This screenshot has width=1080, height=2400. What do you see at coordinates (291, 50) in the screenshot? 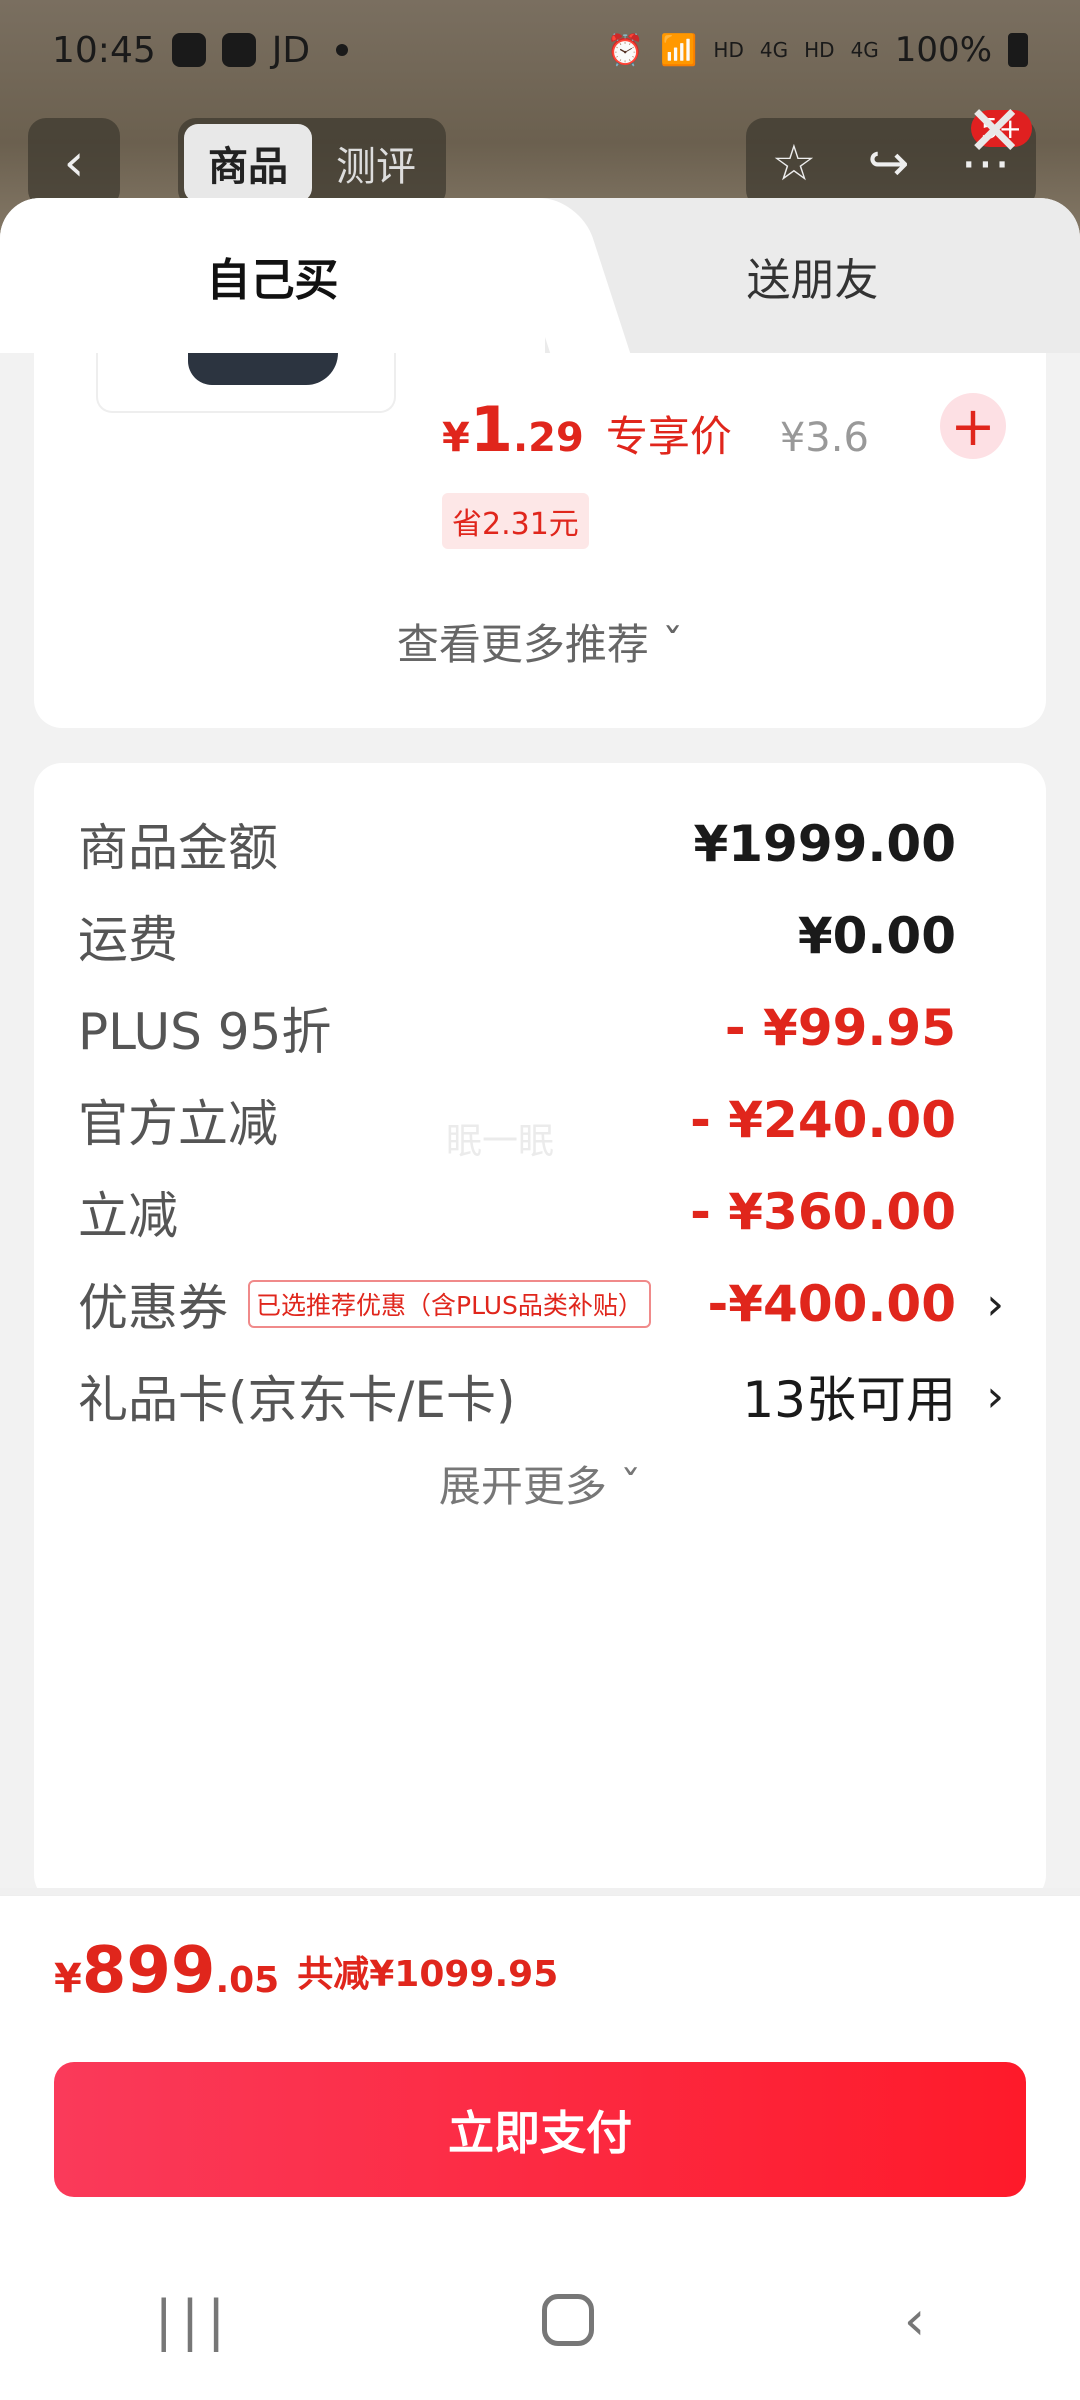
I see `jd-label: JD` at bounding box center [291, 50].